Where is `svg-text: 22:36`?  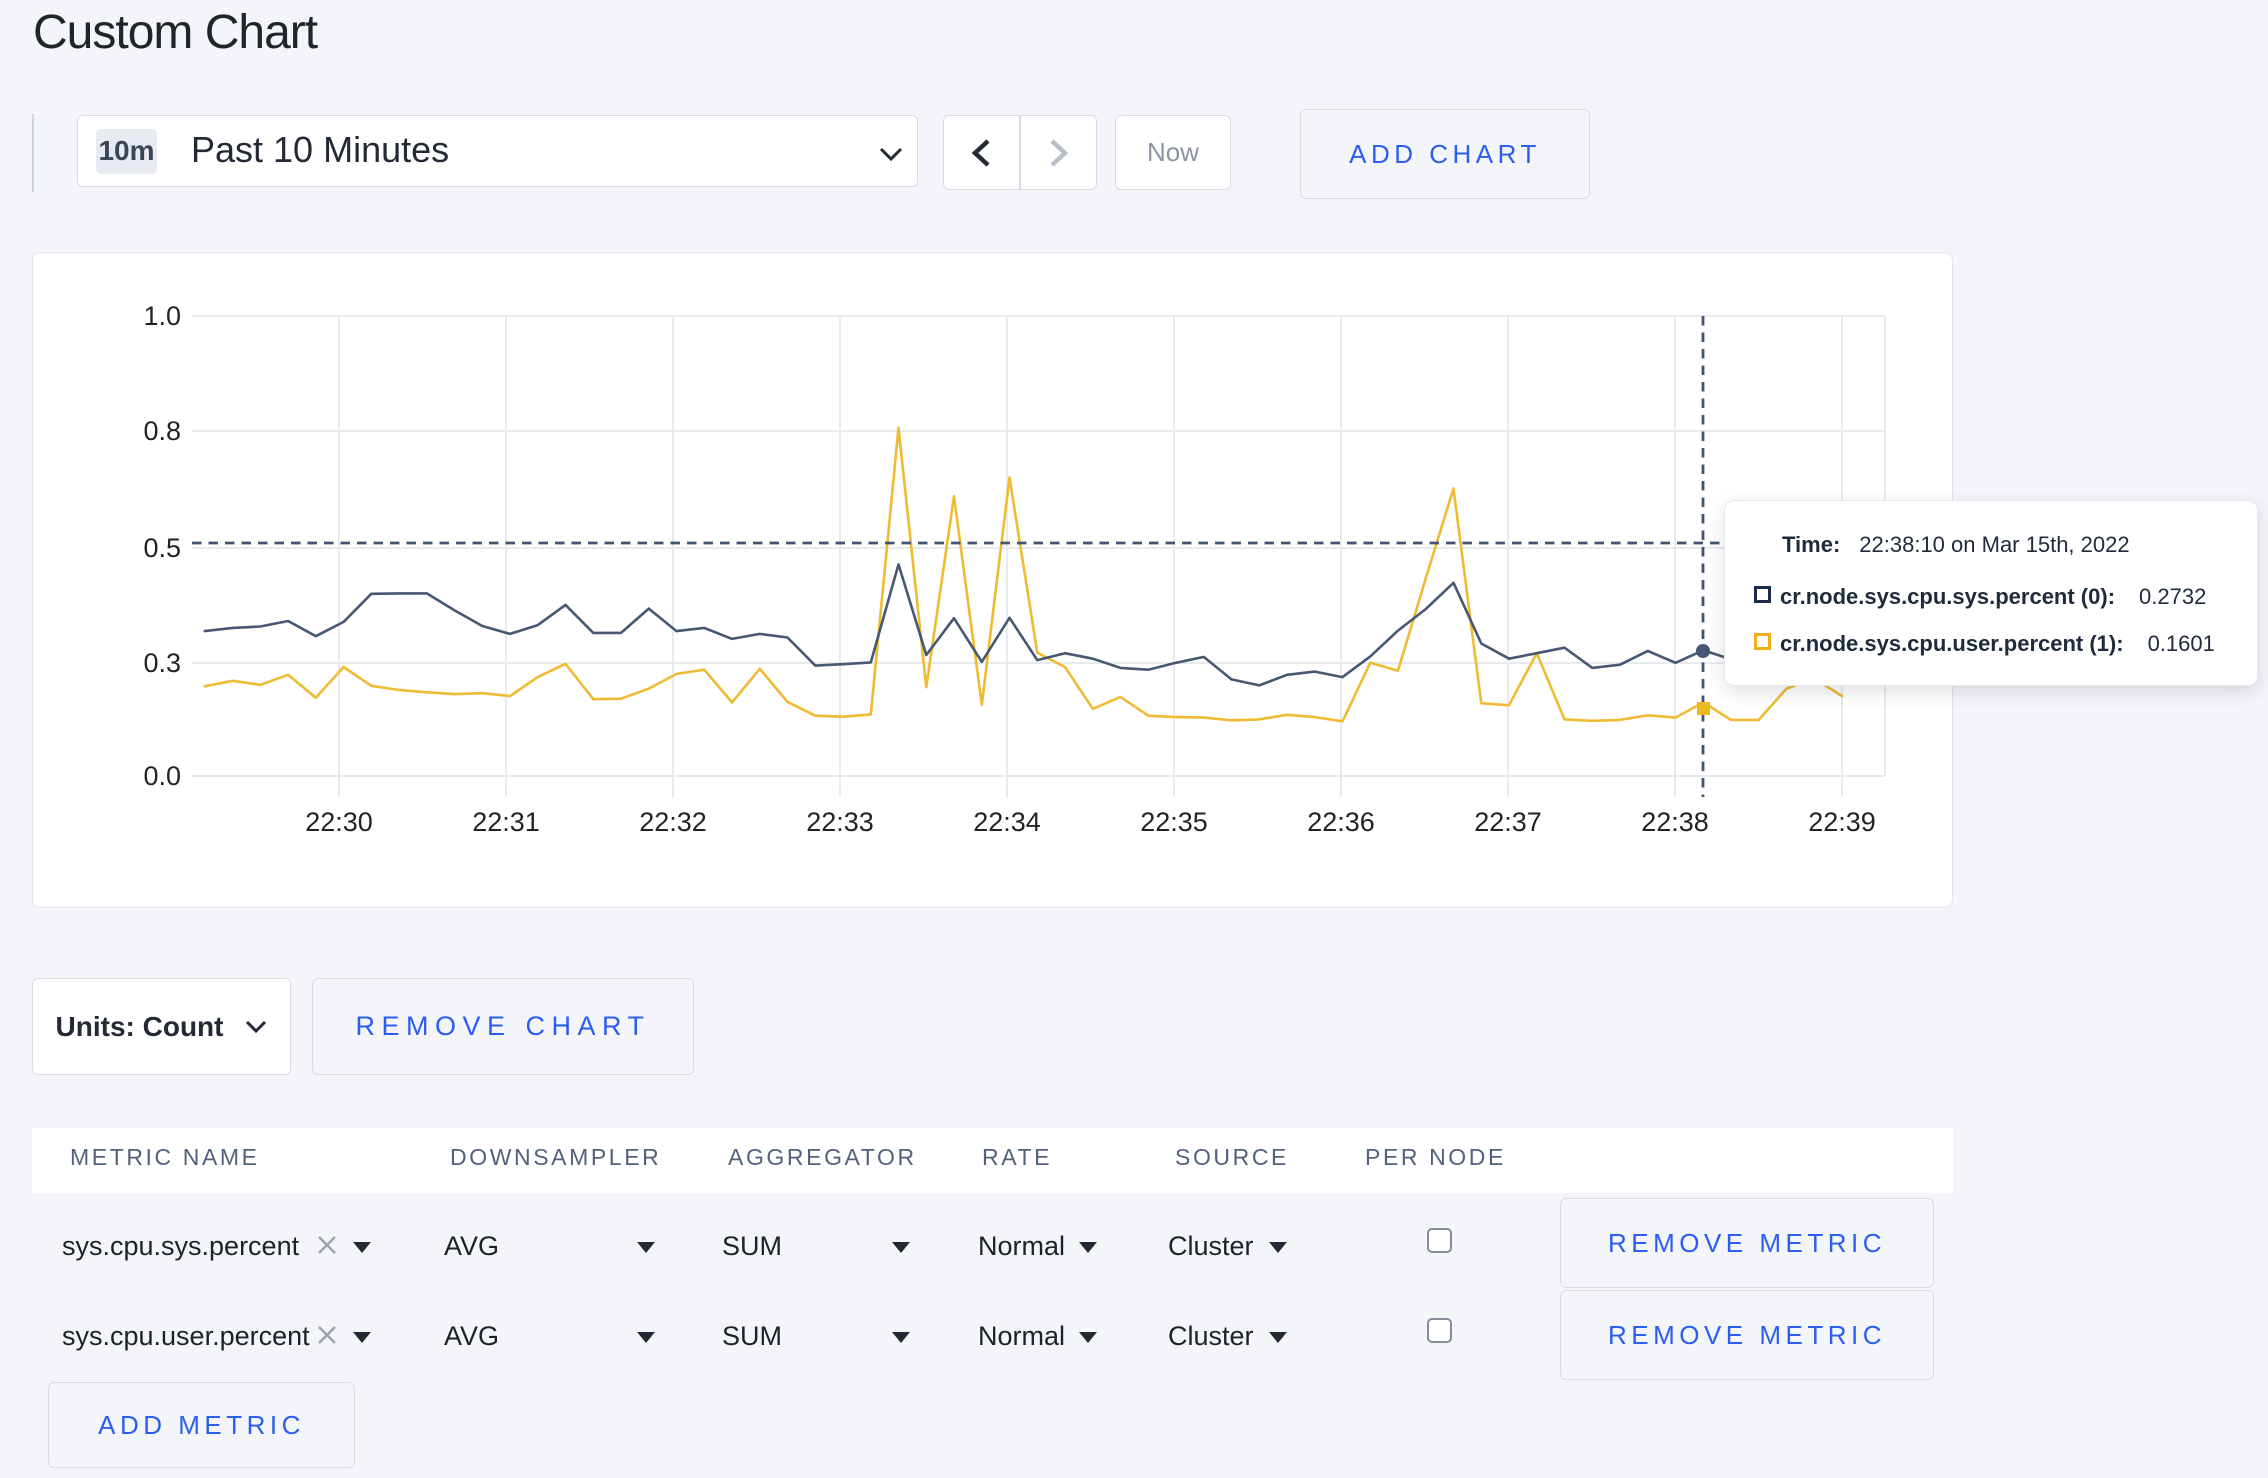
svg-text: 22:36 is located at coordinates (1341, 822).